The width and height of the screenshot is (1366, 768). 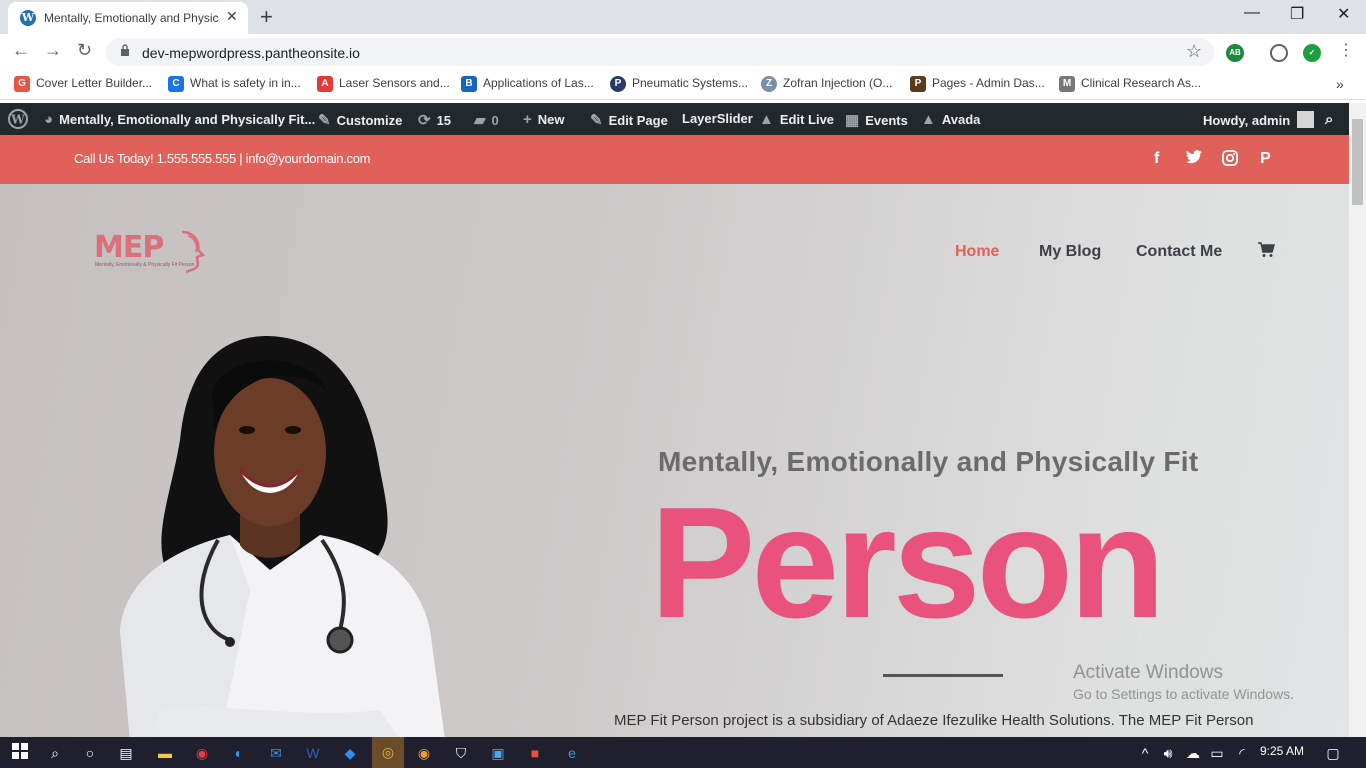 I want to click on doctor-portrait, so click(x=282, y=536).